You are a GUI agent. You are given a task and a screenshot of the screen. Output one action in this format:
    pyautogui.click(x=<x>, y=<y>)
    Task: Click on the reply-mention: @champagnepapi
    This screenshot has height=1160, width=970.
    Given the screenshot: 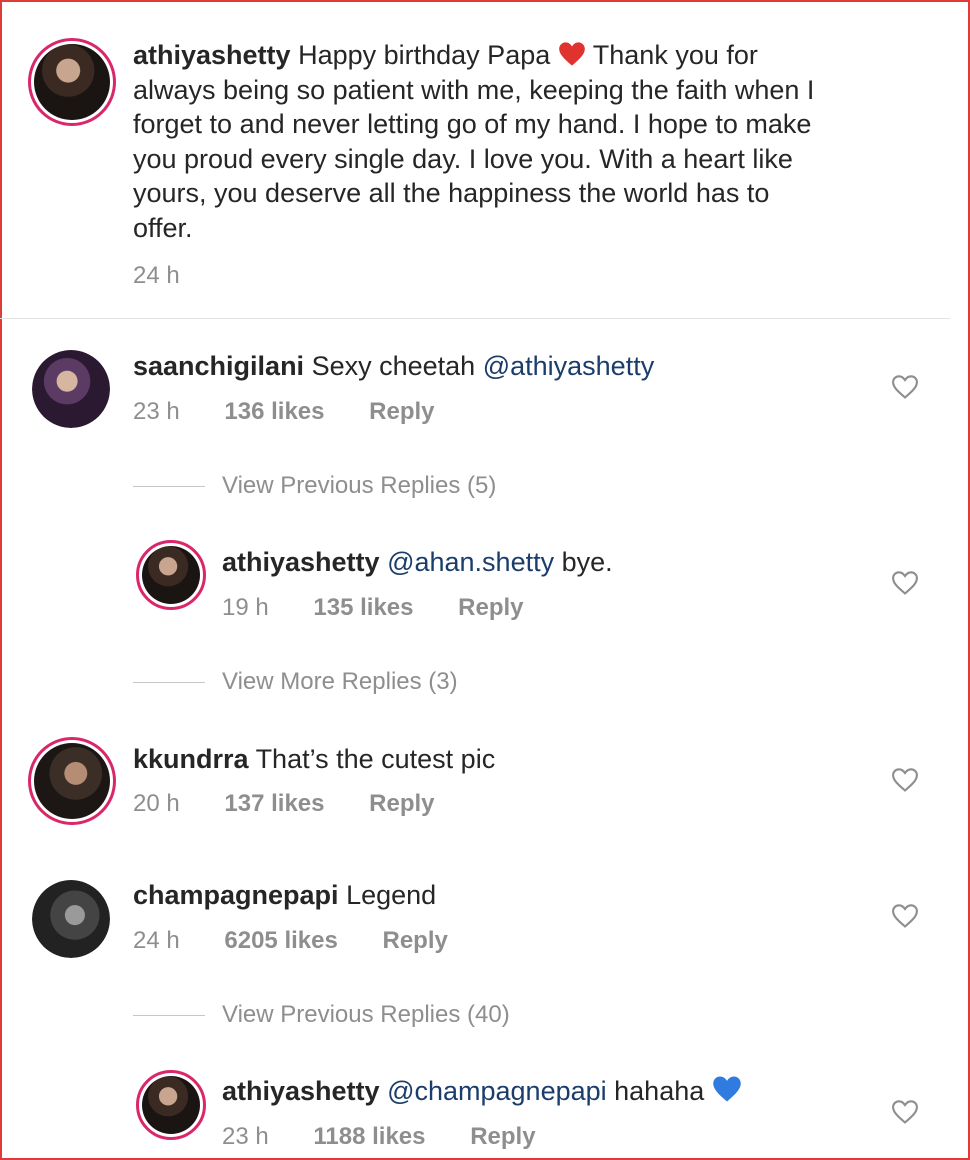 What is the action you would take?
    pyautogui.click(x=497, y=1091)
    